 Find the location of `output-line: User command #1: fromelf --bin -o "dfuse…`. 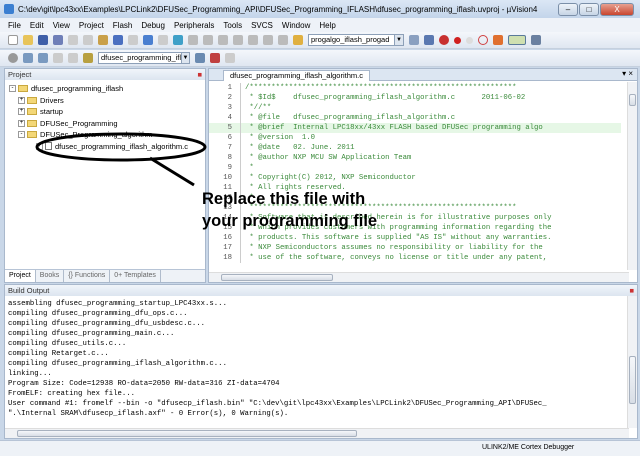

output-line: User command #1: fromelf --bin -o "dfuse… is located at coordinates (277, 404).